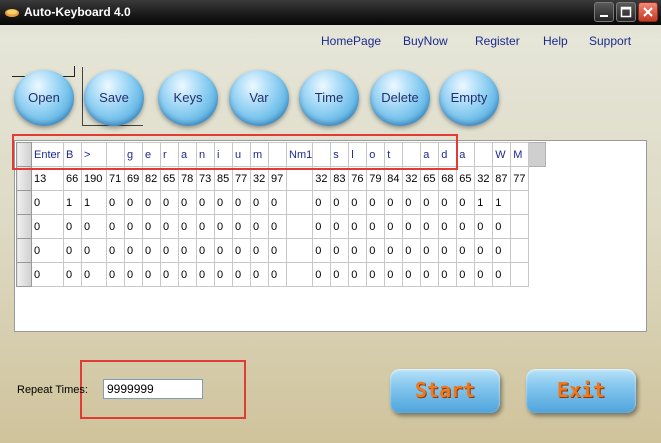 This screenshot has height=443, width=661. Describe the element at coordinates (94, 178) in the screenshot. I see `grid-cell: 190` at that location.